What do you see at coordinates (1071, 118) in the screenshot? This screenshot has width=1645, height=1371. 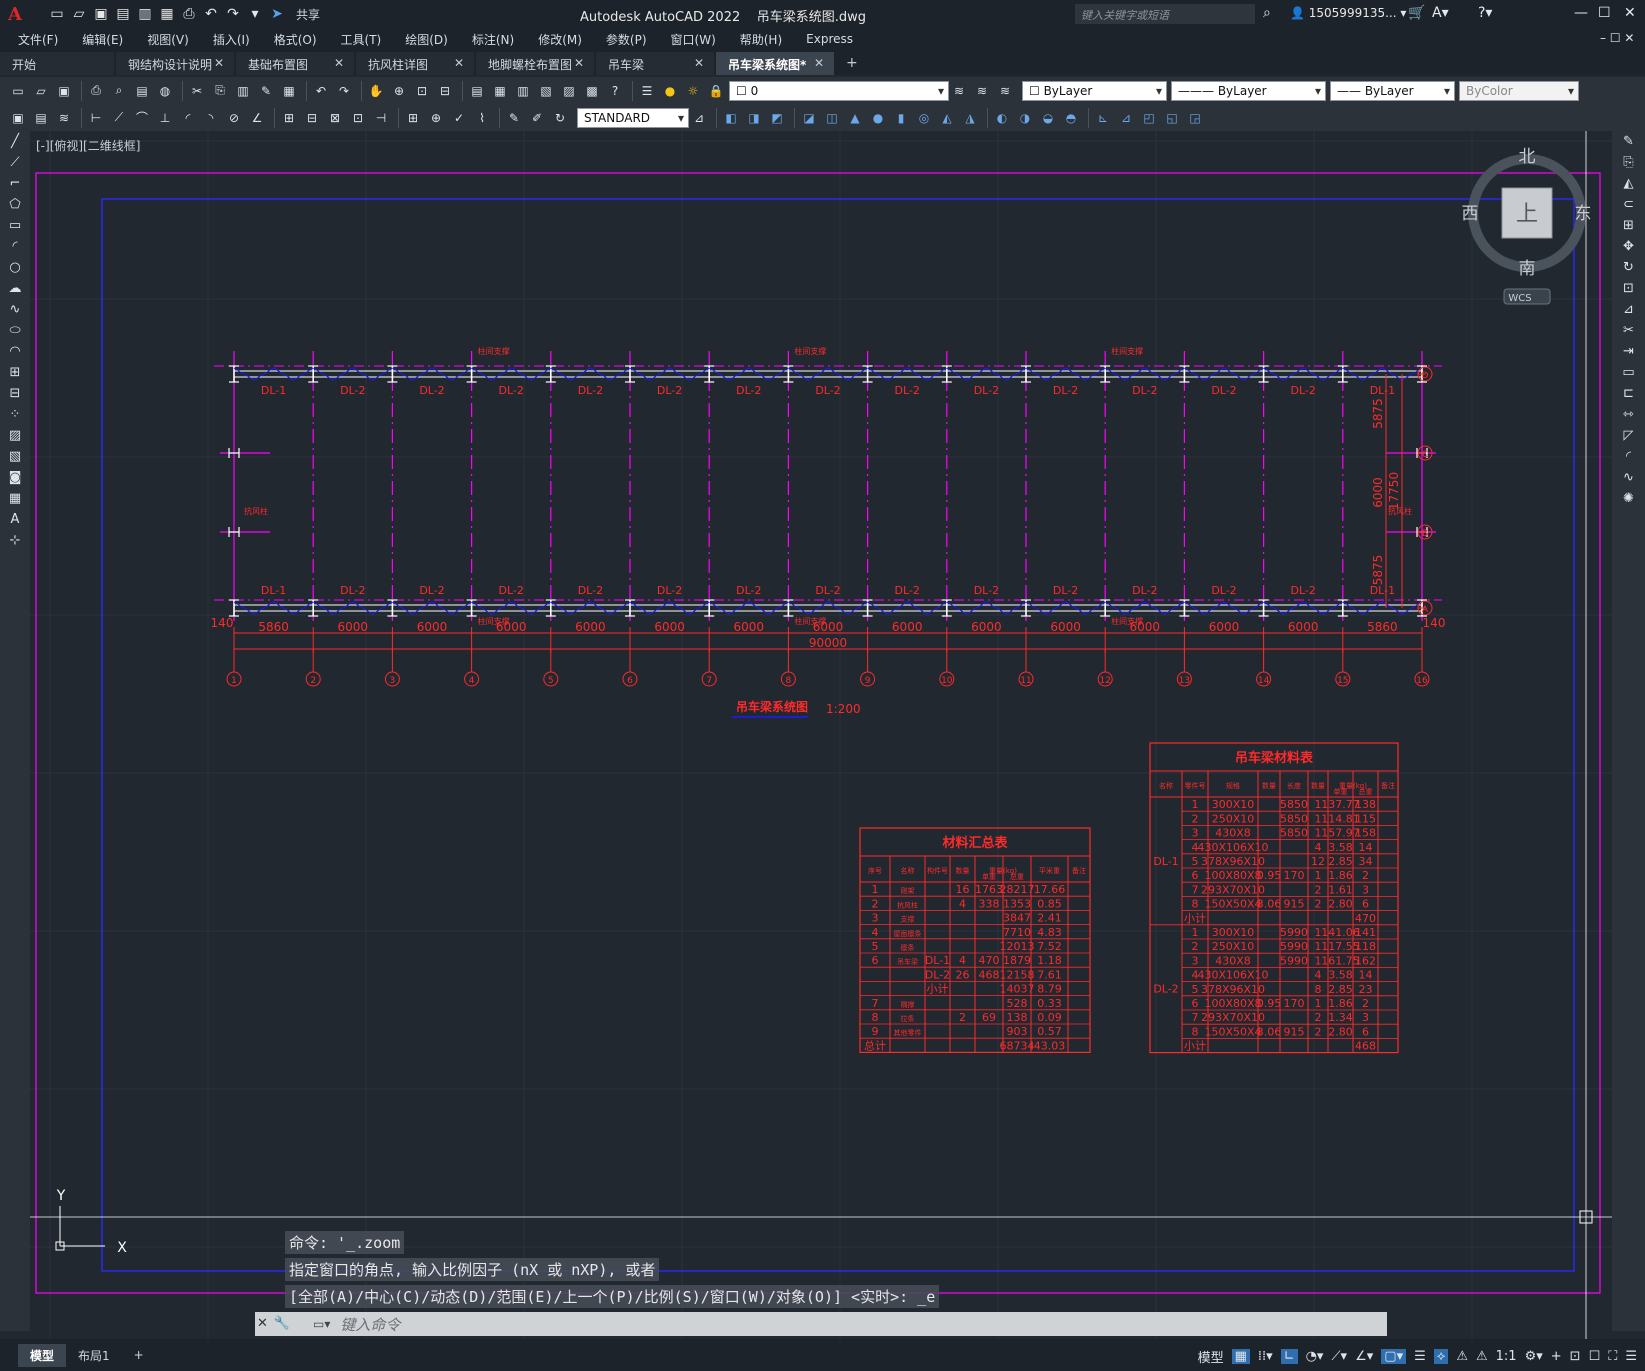 I see `material-icon: ◓` at bounding box center [1071, 118].